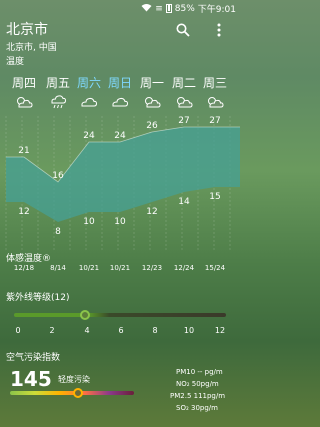 The width and height of the screenshot is (320, 427). I want to click on feels-like-section-label: 体感温度®, so click(29, 259).